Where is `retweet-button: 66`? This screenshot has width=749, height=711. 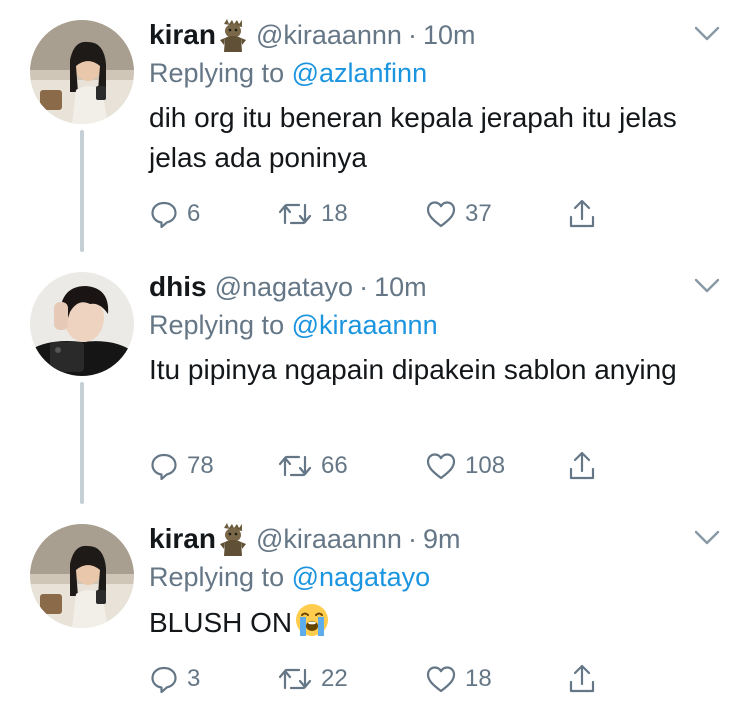
retweet-button: 66 is located at coordinates (312, 466).